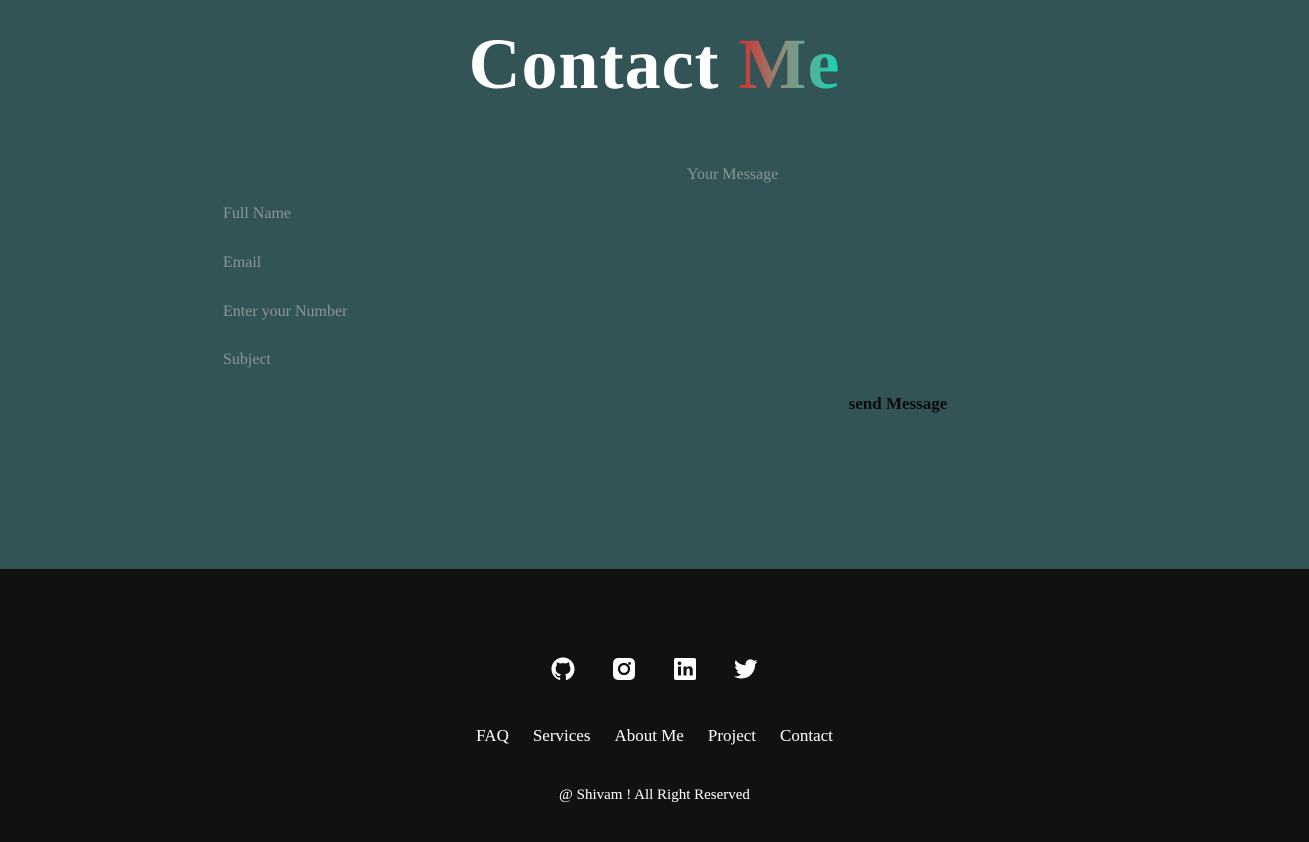 This screenshot has height=842, width=1309. Describe the element at coordinates (425, 263) in the screenshot. I see `email-input` at that location.